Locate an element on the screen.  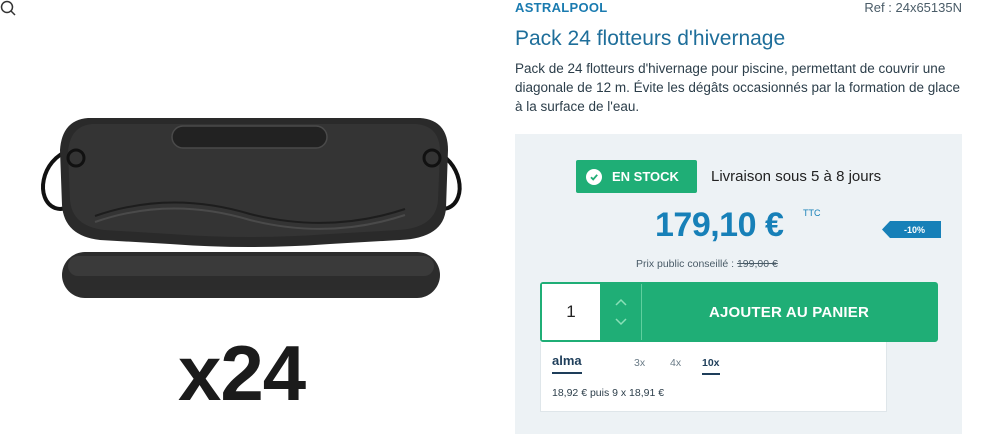
public-price: Prix public conseillé : 199,00 € is located at coordinates (707, 264).